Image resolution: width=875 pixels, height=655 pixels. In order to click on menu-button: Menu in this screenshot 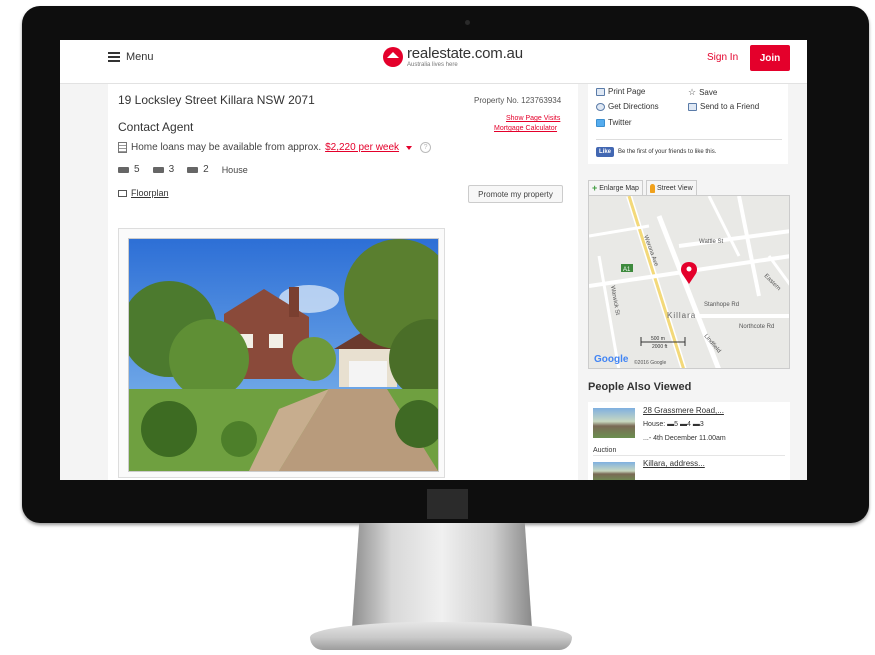, I will do `click(131, 57)`.